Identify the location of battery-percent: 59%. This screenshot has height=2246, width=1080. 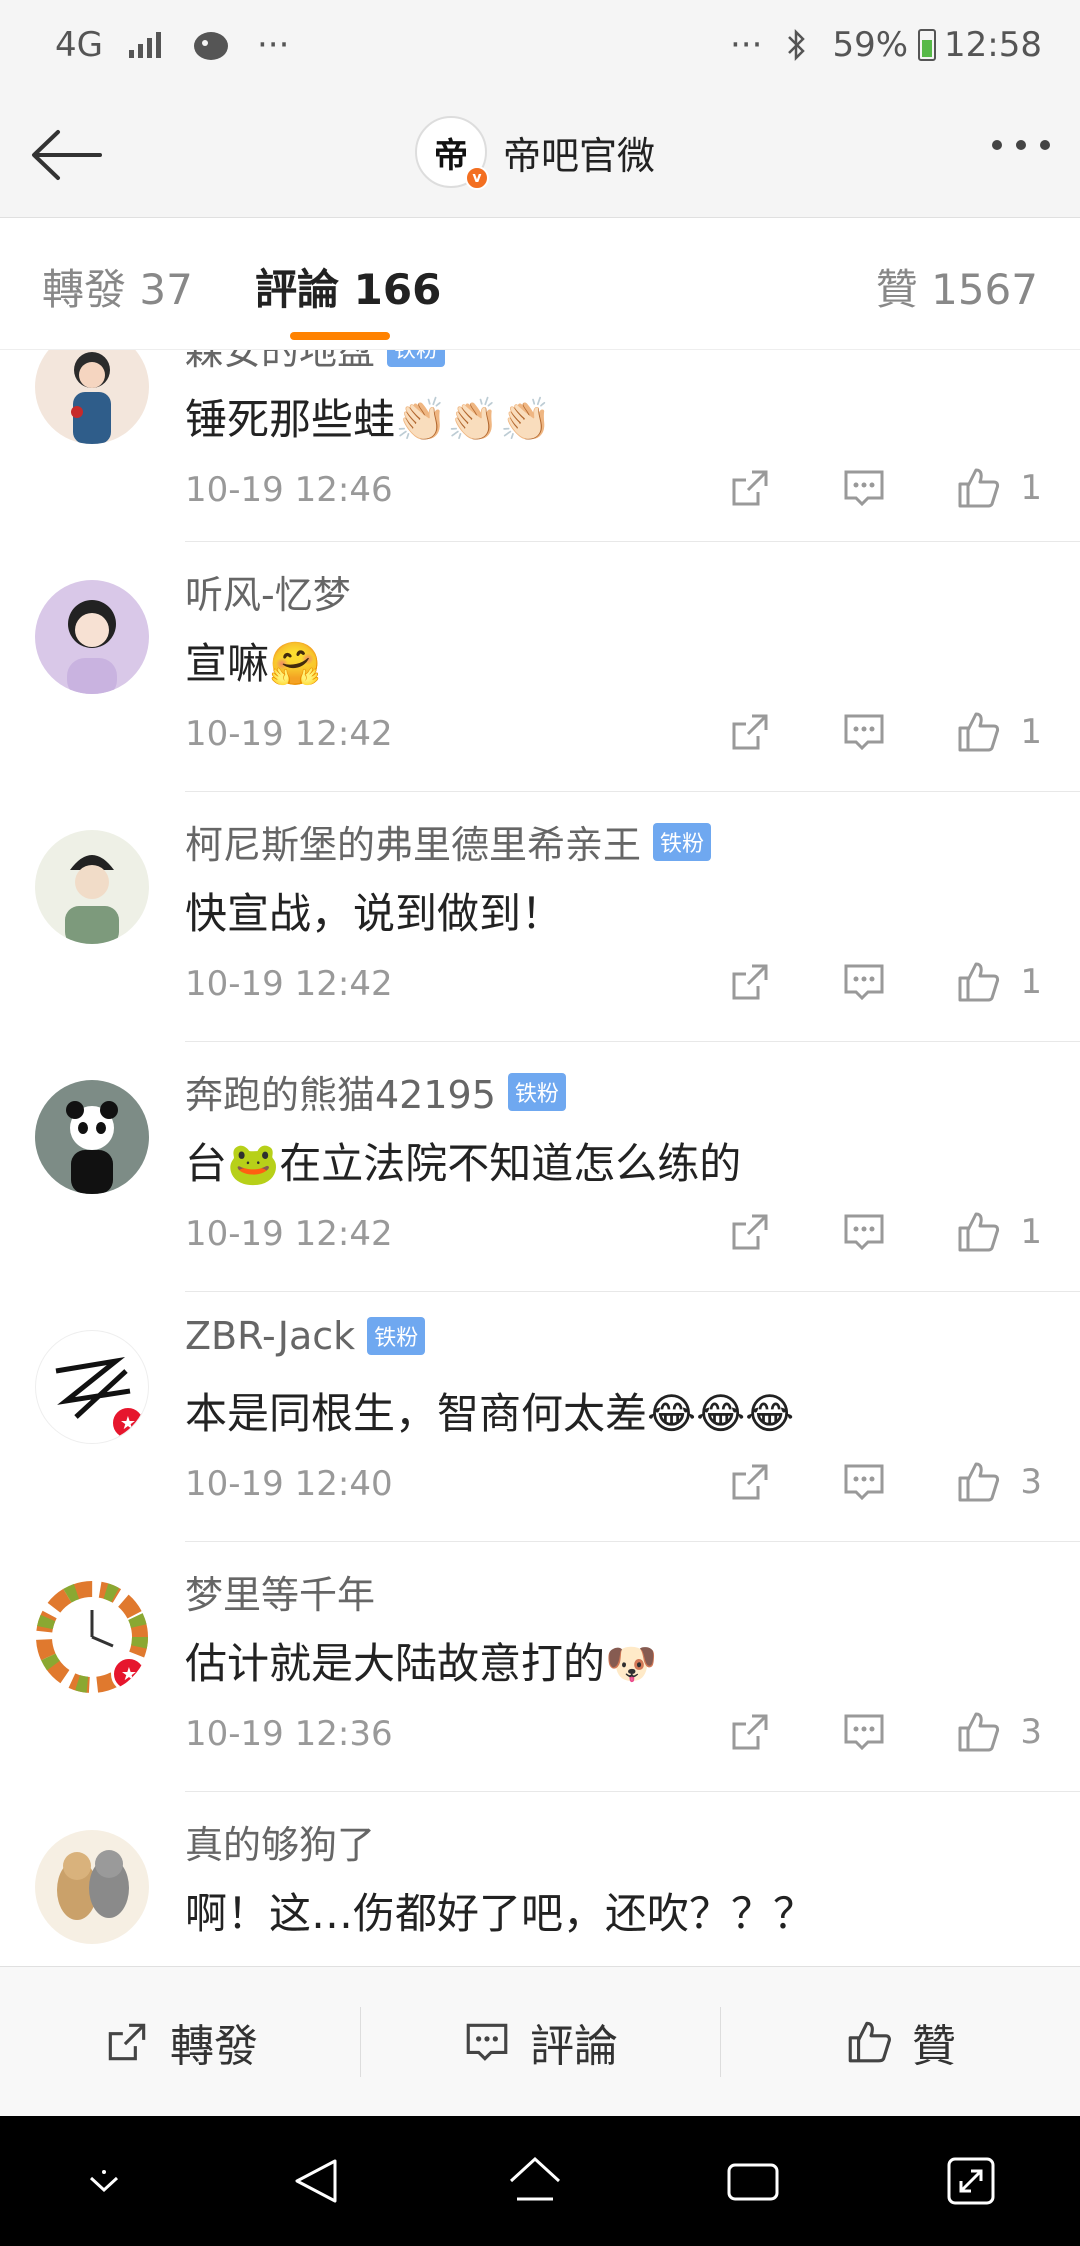
(870, 45).